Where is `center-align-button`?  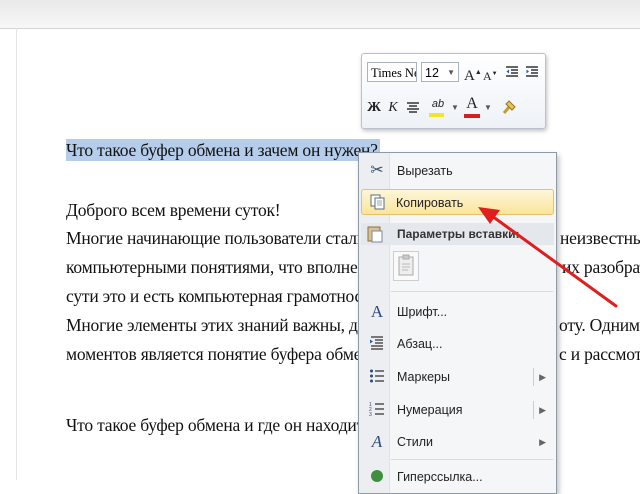
center-align-button is located at coordinates (413, 108).